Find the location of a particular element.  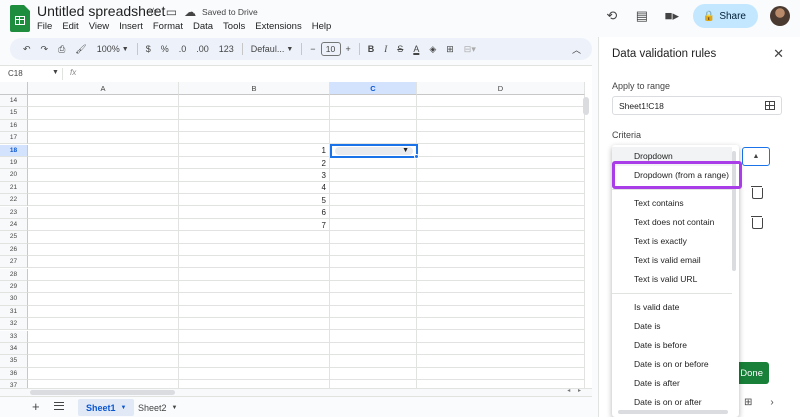

avatar is located at coordinates (780, 16).